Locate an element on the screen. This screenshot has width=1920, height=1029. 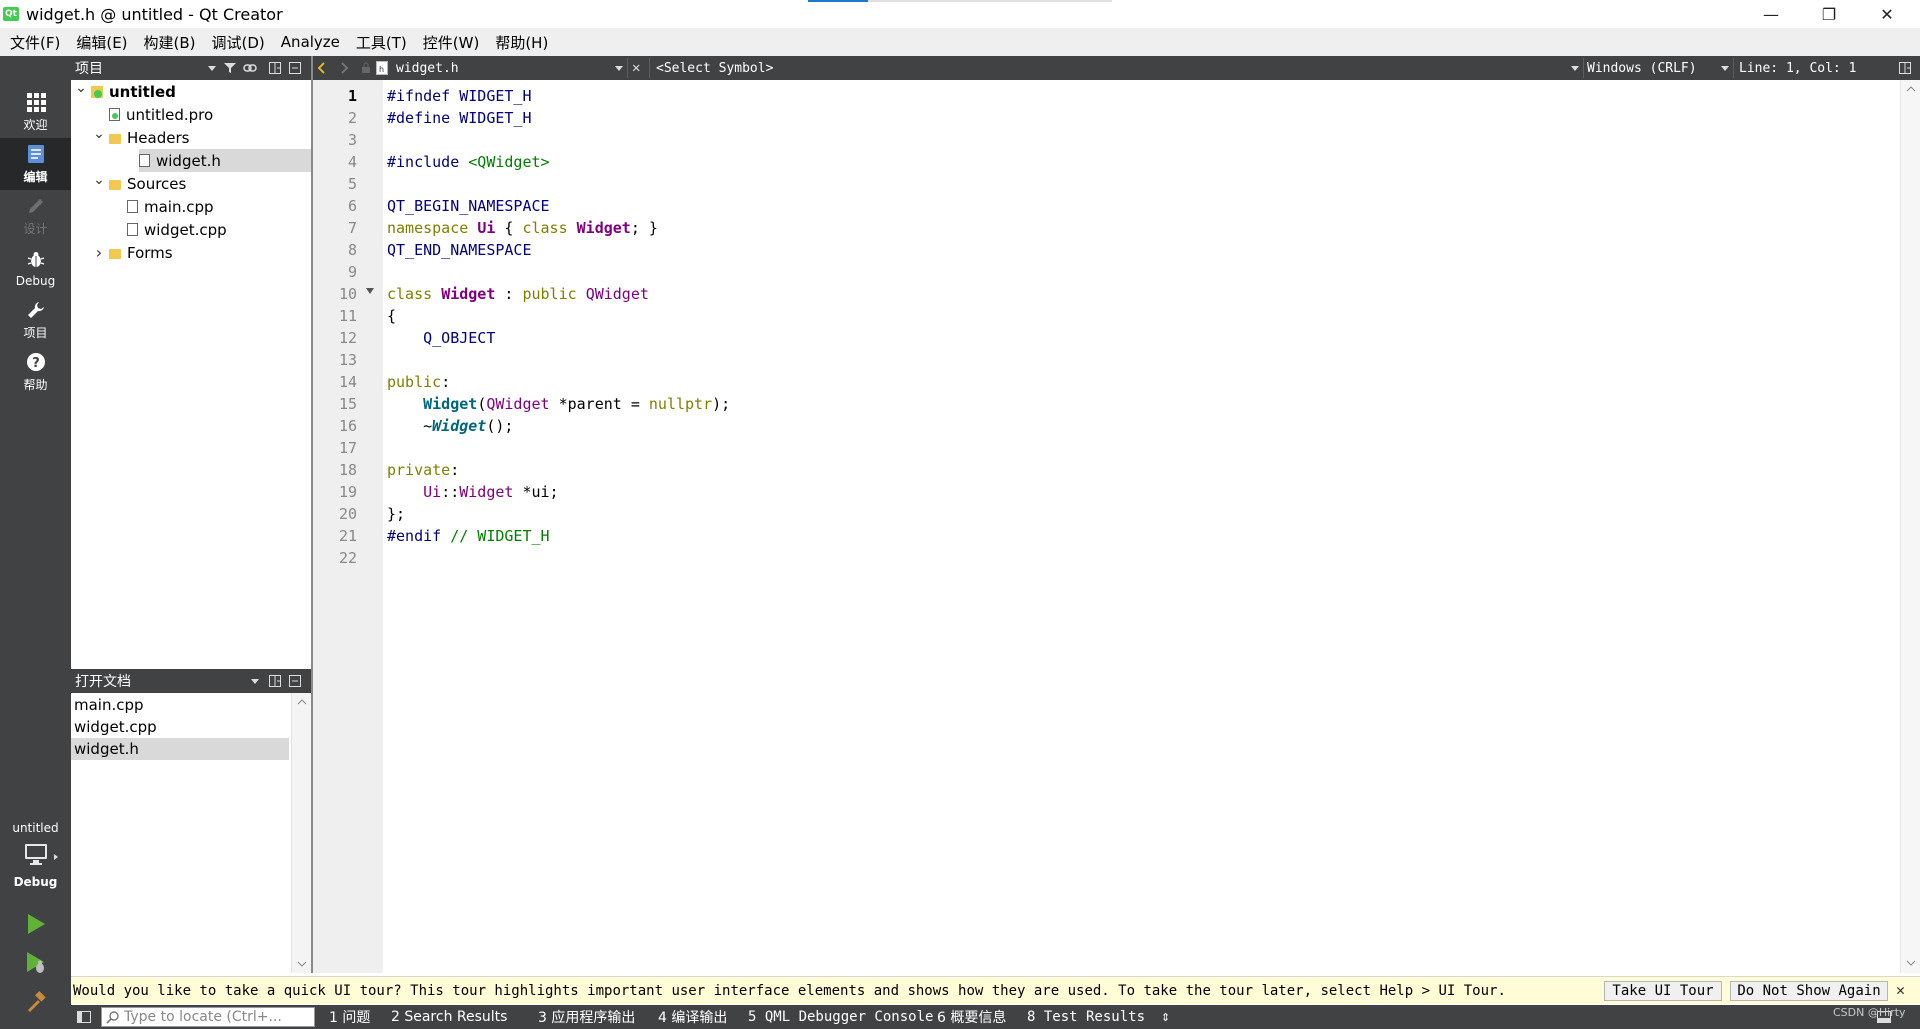
code-line: }; is located at coordinates (1137, 514).